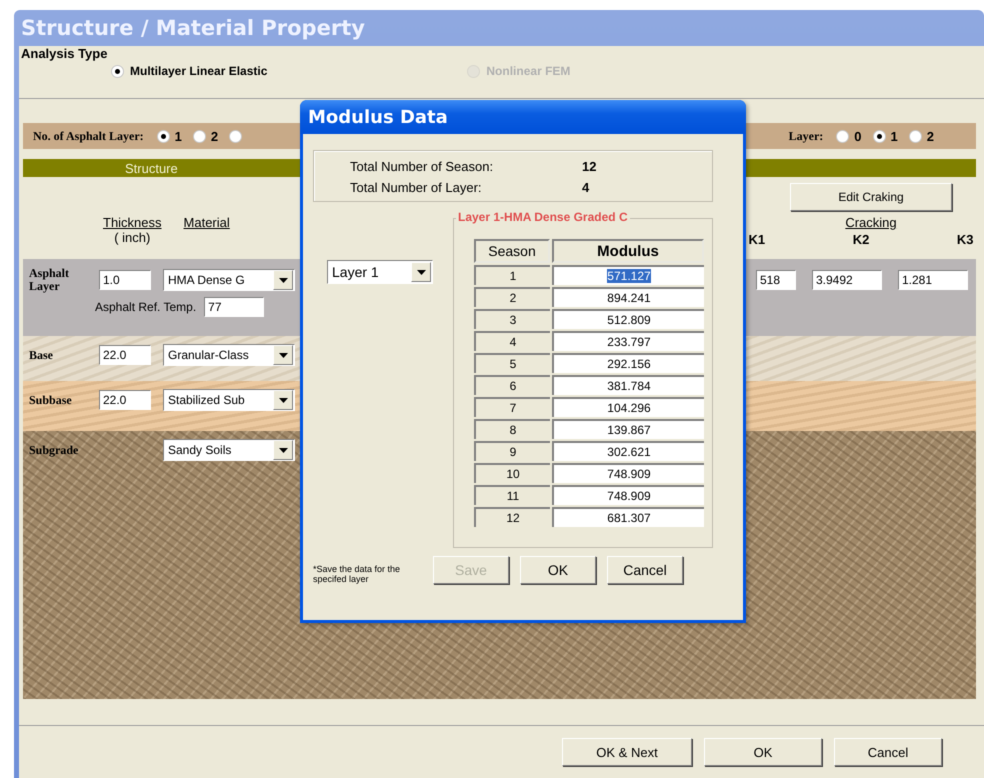 This screenshot has height=778, width=984. Describe the element at coordinates (628, 275) in the screenshot. I see `modulus-cell: 571.127` at that location.